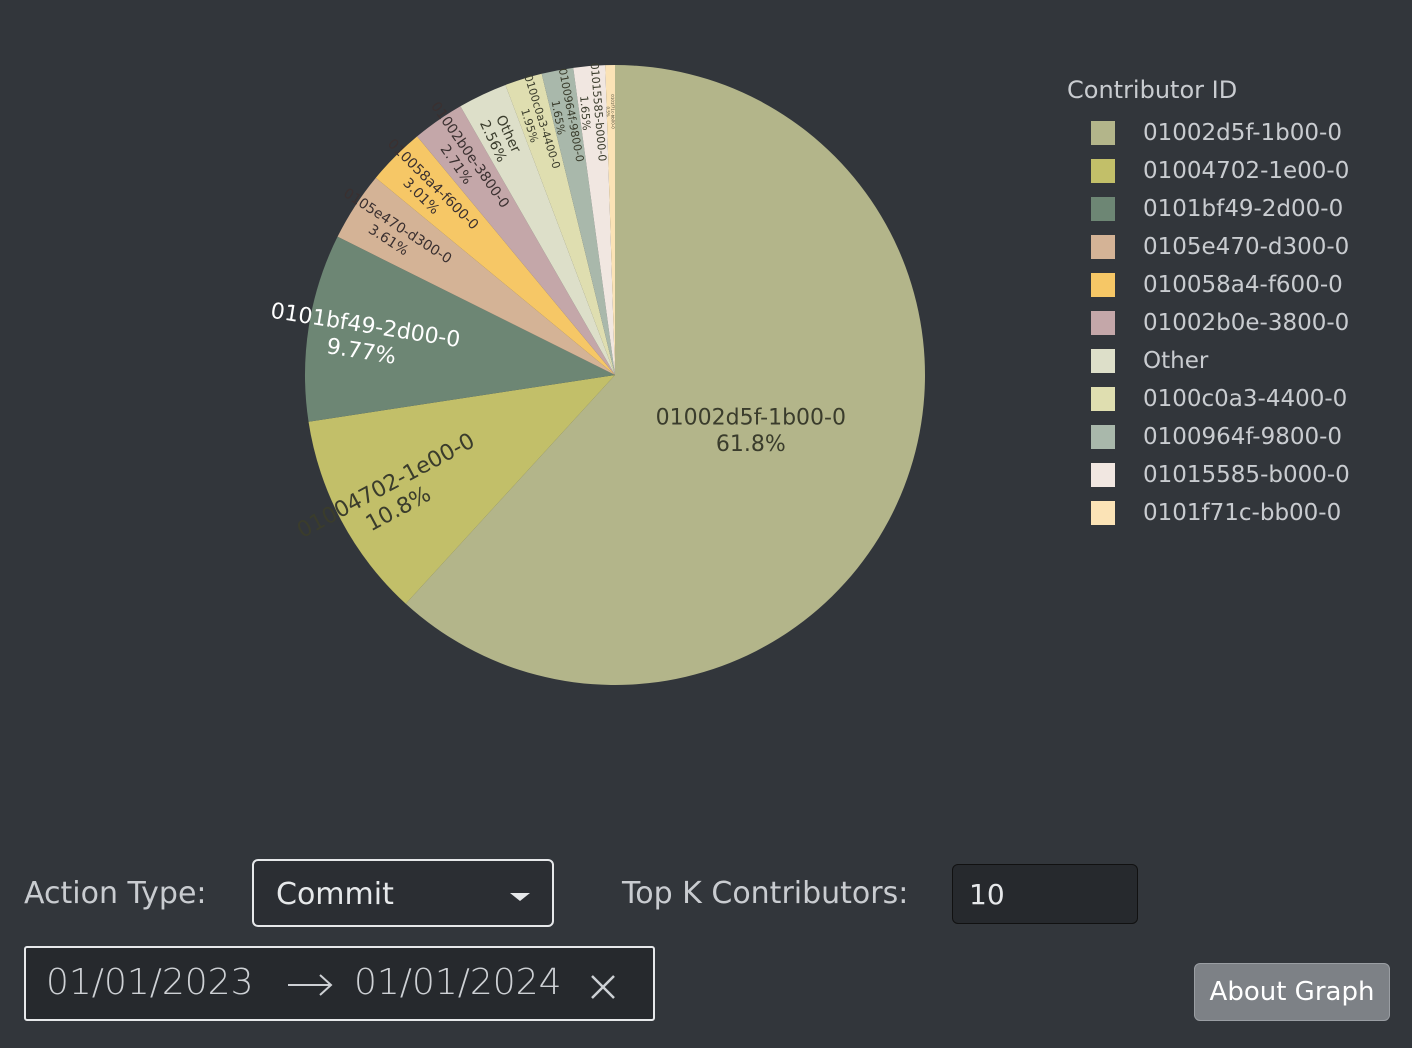 Image resolution: width=1412 pixels, height=1048 pixels. Describe the element at coordinates (1242, 513) in the screenshot. I see `legend-label: 0101f71c-bb00-0` at that location.